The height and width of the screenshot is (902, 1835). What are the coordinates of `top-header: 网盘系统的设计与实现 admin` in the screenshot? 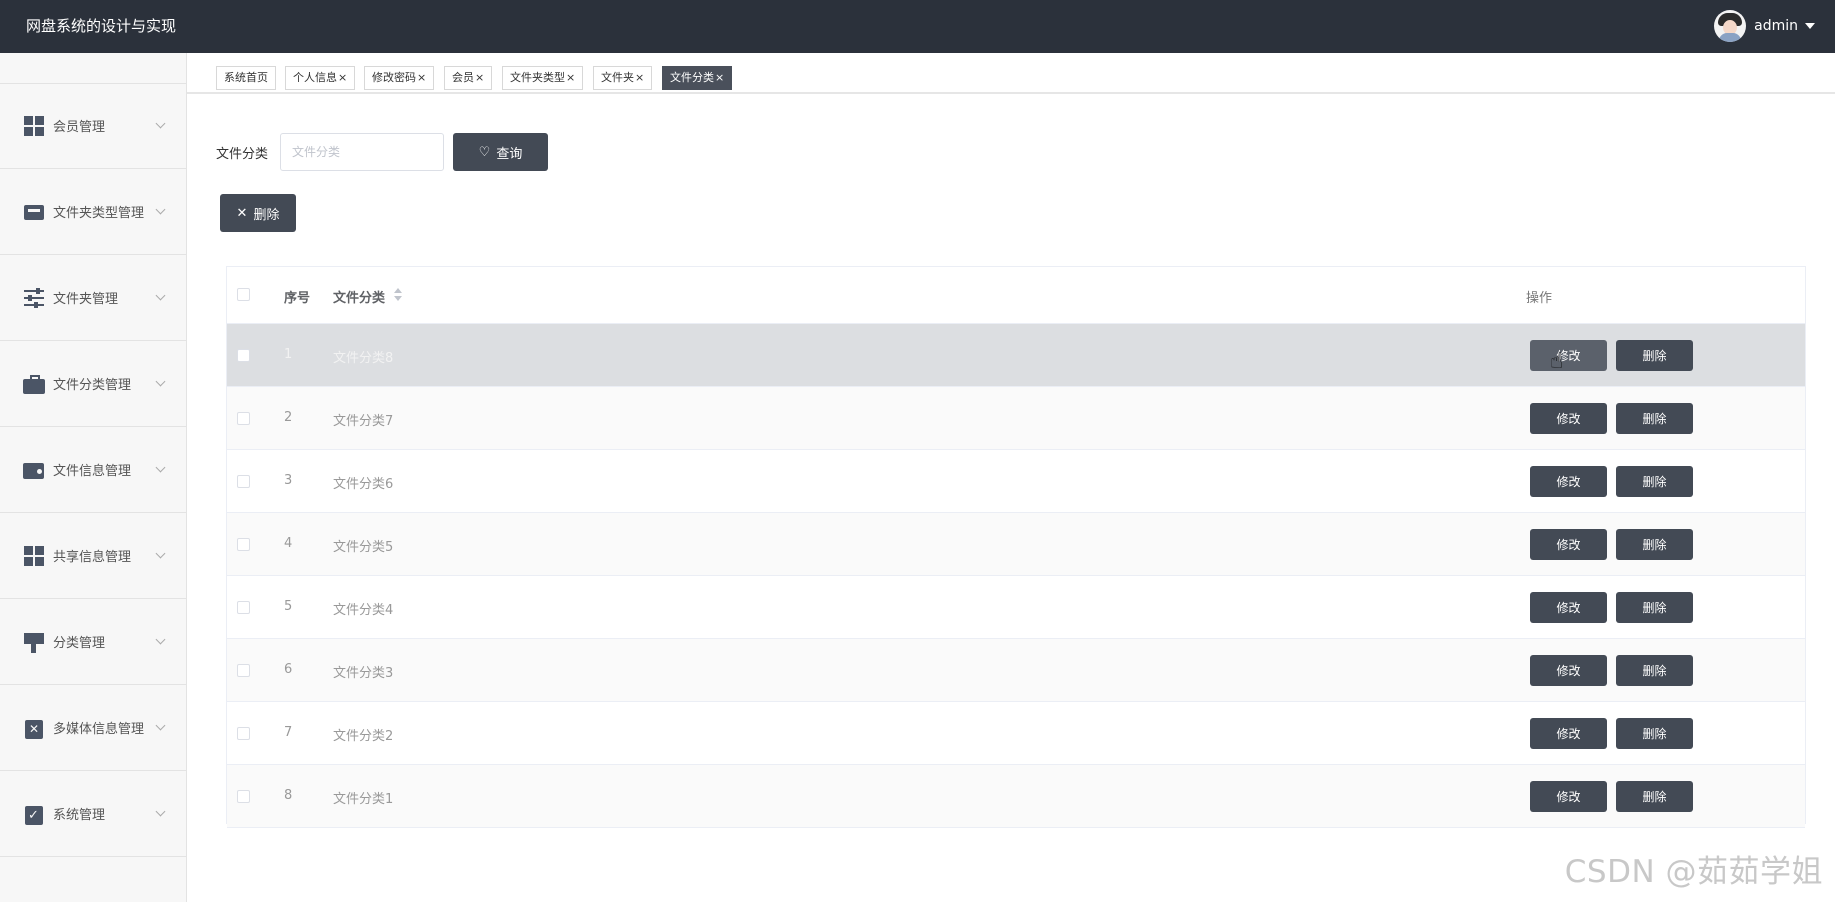 It's located at (917, 26).